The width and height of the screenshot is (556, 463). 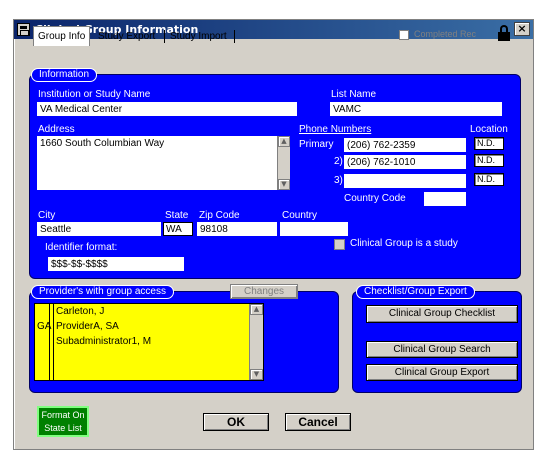 I want to click on provider-row: Carleton, J, so click(x=80, y=311).